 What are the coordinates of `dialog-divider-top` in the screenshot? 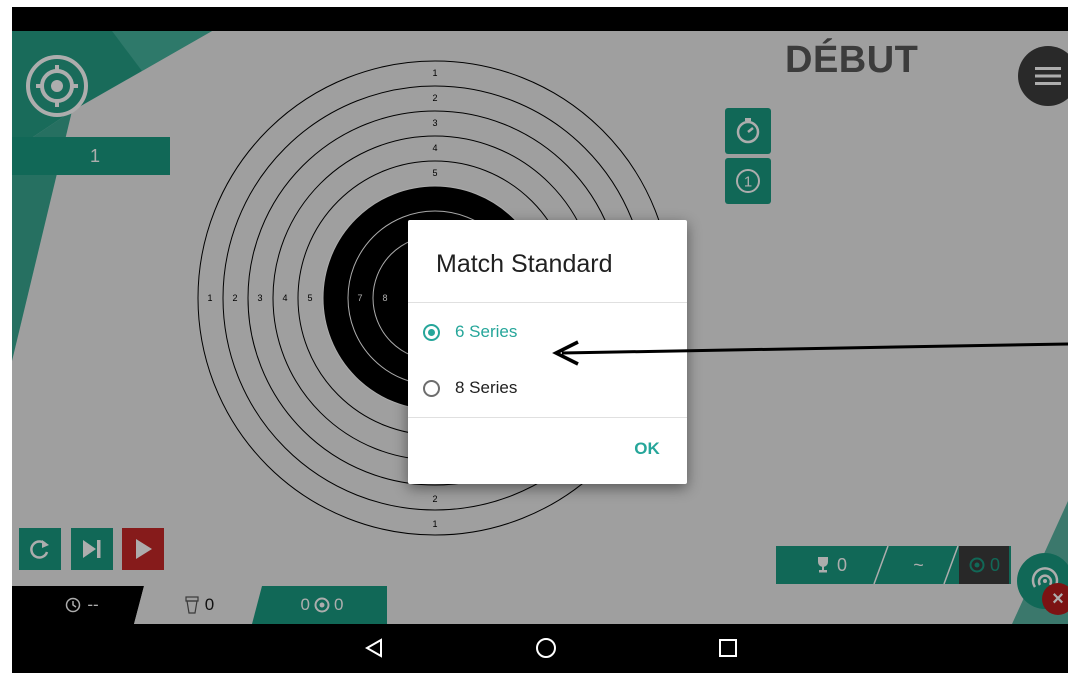 It's located at (547, 302).